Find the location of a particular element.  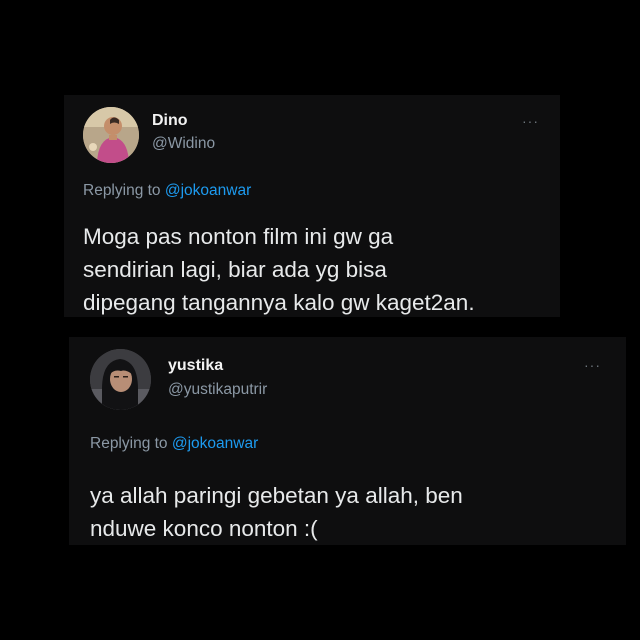

user-handle: @Widino is located at coordinates (183, 144).